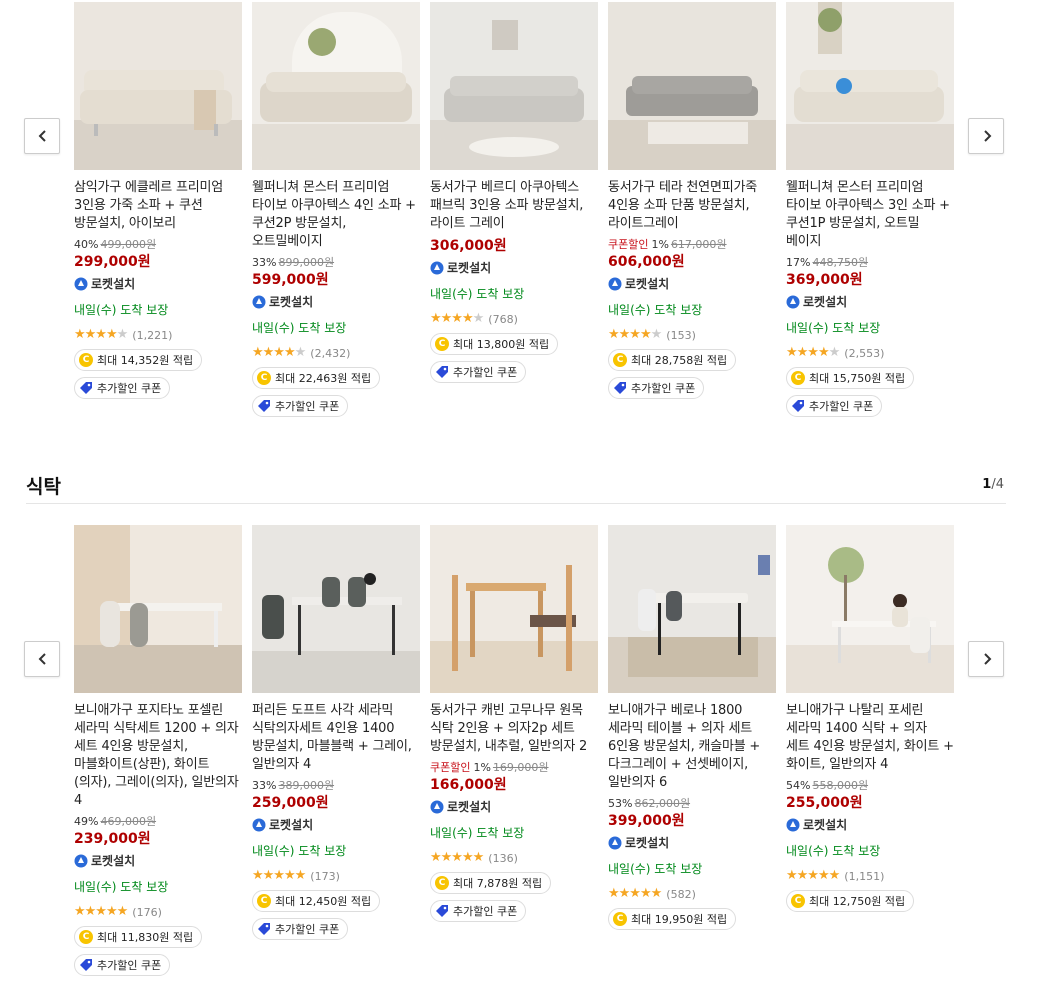  What do you see at coordinates (306, 262) in the screenshot?
I see `original-price: 899,000원` at bounding box center [306, 262].